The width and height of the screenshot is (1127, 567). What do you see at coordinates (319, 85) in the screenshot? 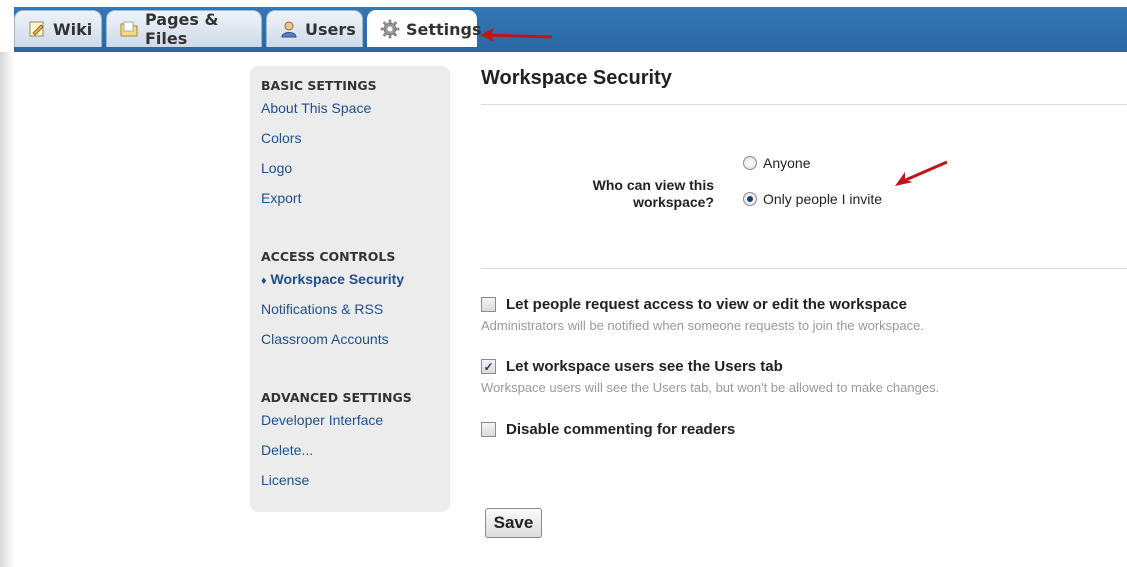
I see `basic-settings-heading: BASIC SETTINGS` at bounding box center [319, 85].